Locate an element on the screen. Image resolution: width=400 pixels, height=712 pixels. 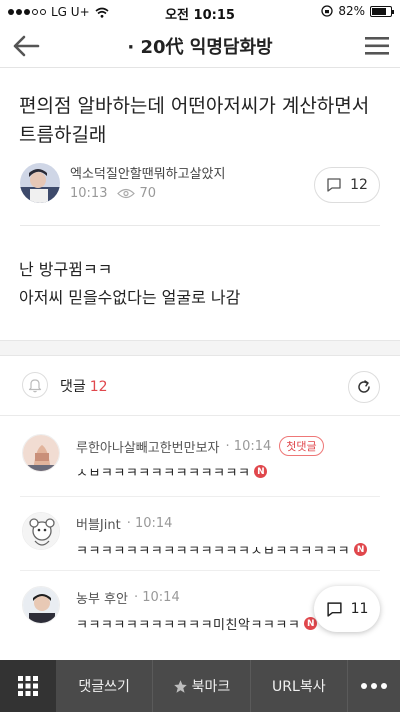
back-arrow-icon is located at coordinates (26, 46).